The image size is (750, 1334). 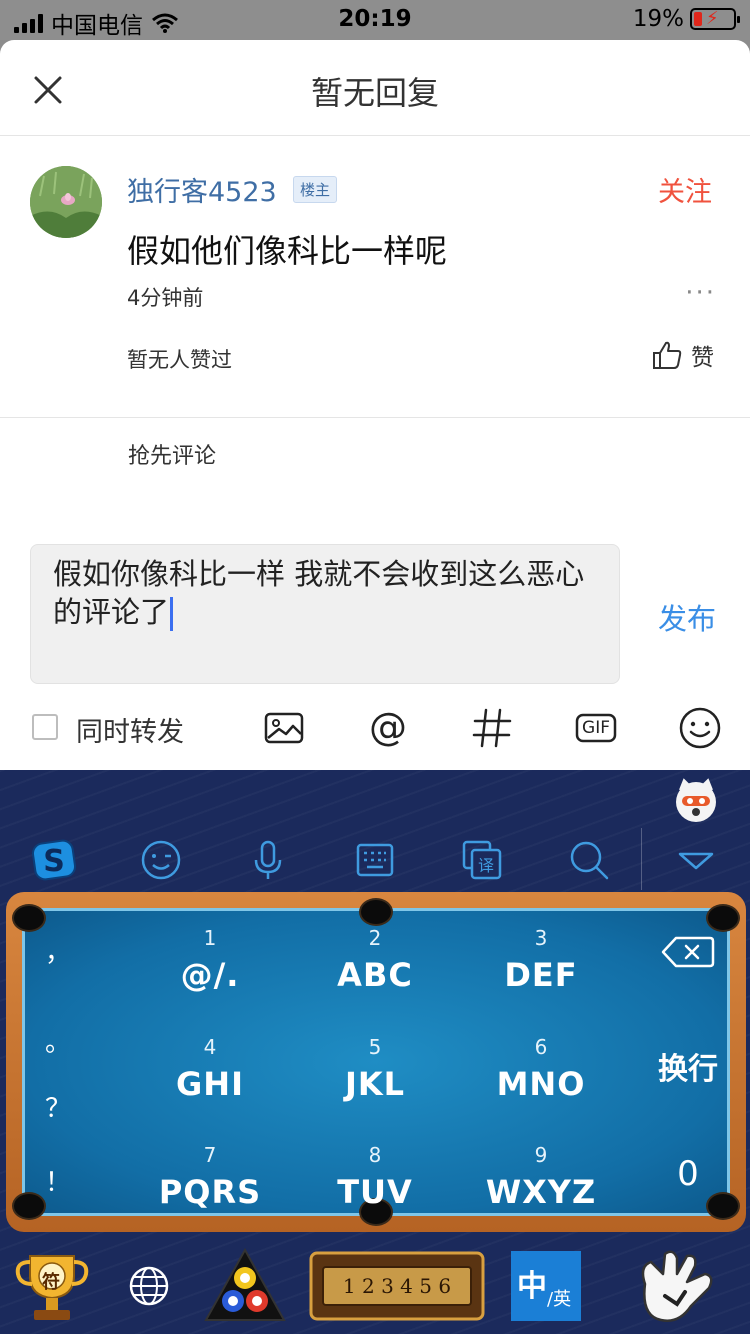 I want to click on language-switch-button: 中 /英, so click(x=546, y=1286).